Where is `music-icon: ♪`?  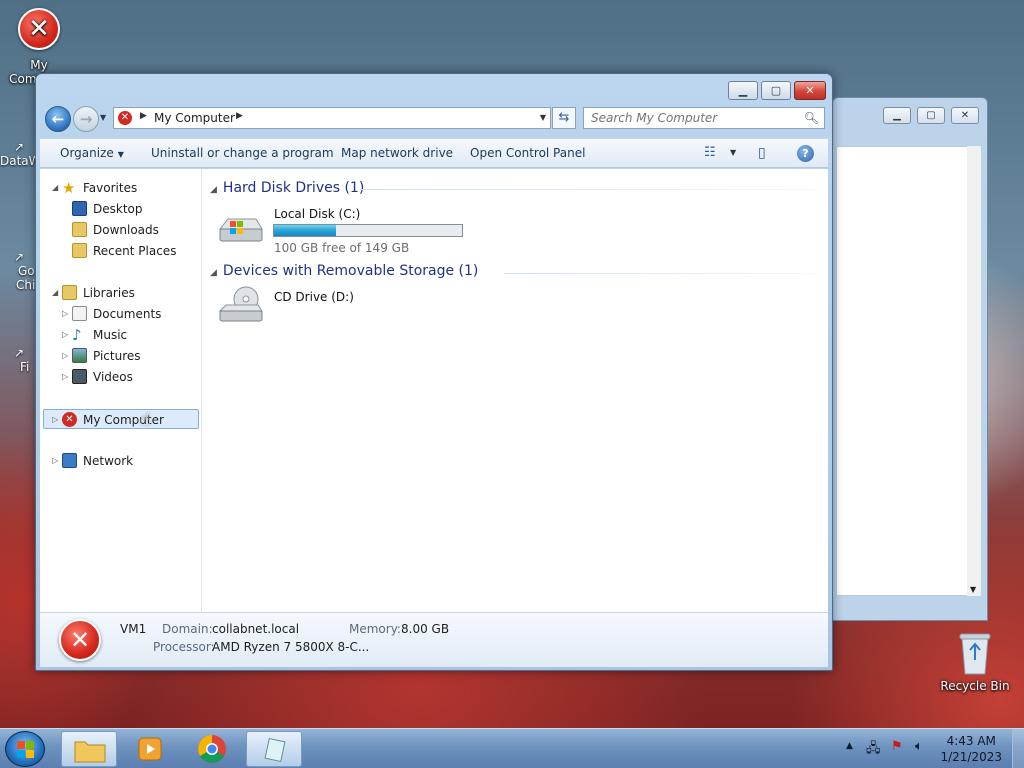 music-icon: ♪ is located at coordinates (77, 335).